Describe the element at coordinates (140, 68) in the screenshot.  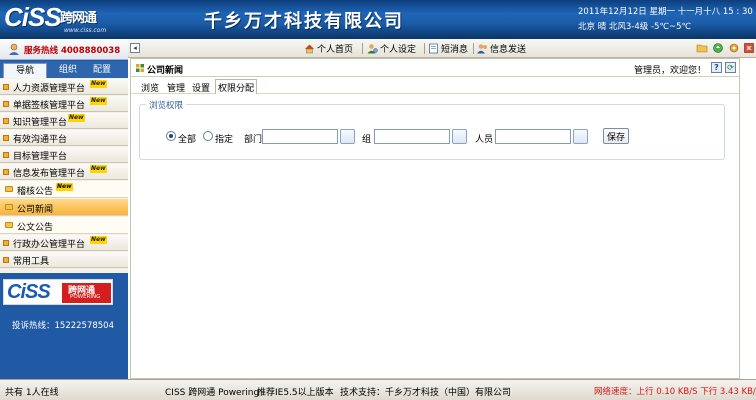
I see `grid-icon` at that location.